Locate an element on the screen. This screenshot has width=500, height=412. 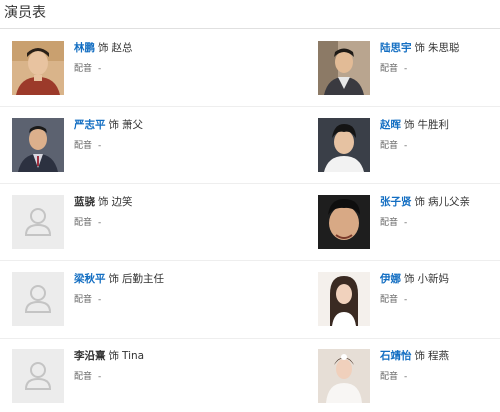
cast-card: 张子贤饰病儿父亲 配音 - is located at coordinates (409, 225).